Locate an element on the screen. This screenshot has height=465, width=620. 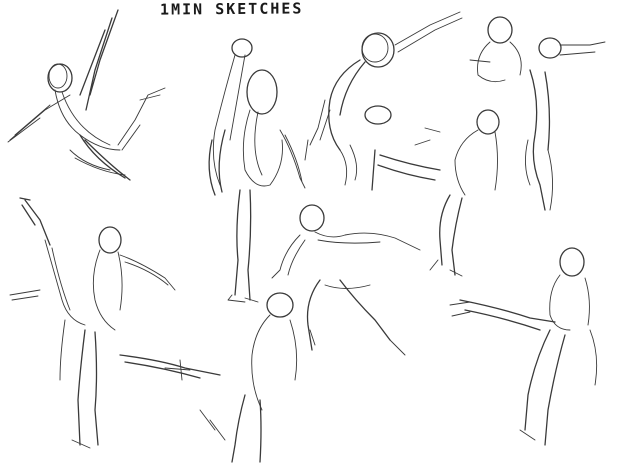
gesture-figure-leap is located at coordinates (86, 95).